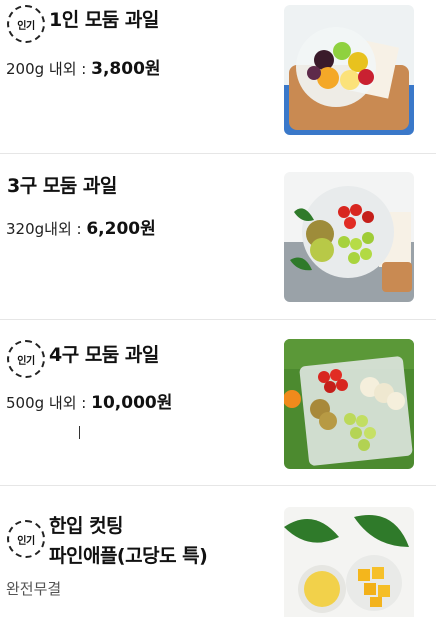 The width and height of the screenshot is (436, 627). Describe the element at coordinates (126, 69) in the screenshot. I see `price-amount: 3,800원` at that location.